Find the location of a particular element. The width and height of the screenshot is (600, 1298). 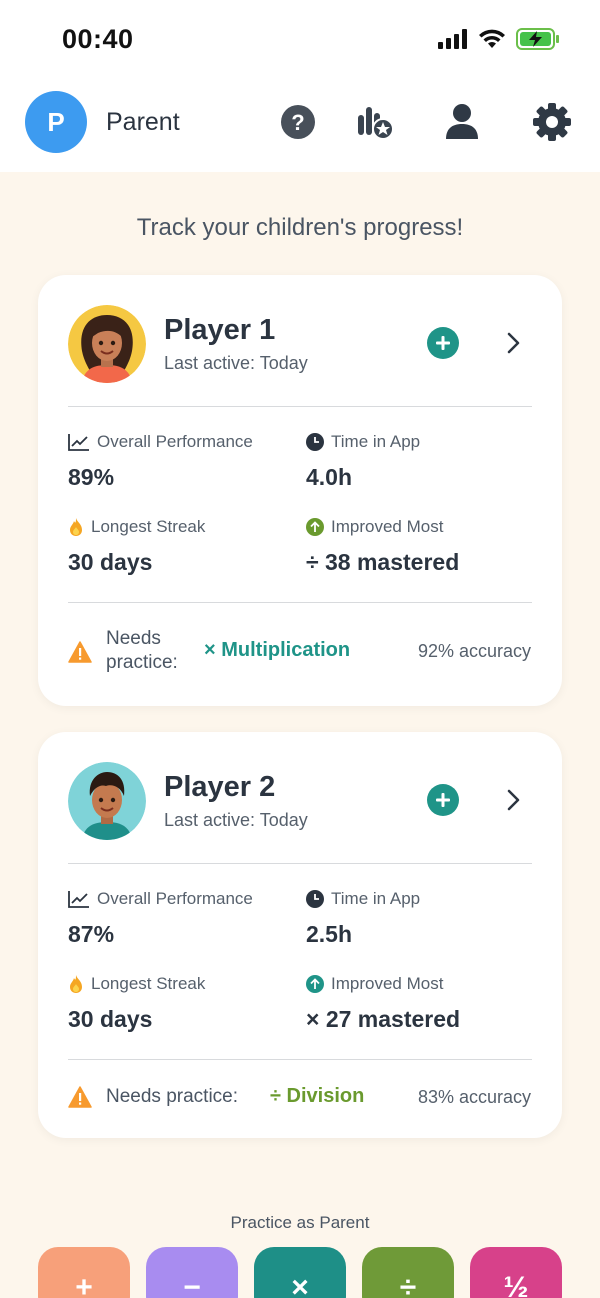

settings-icon is located at coordinates (552, 122).